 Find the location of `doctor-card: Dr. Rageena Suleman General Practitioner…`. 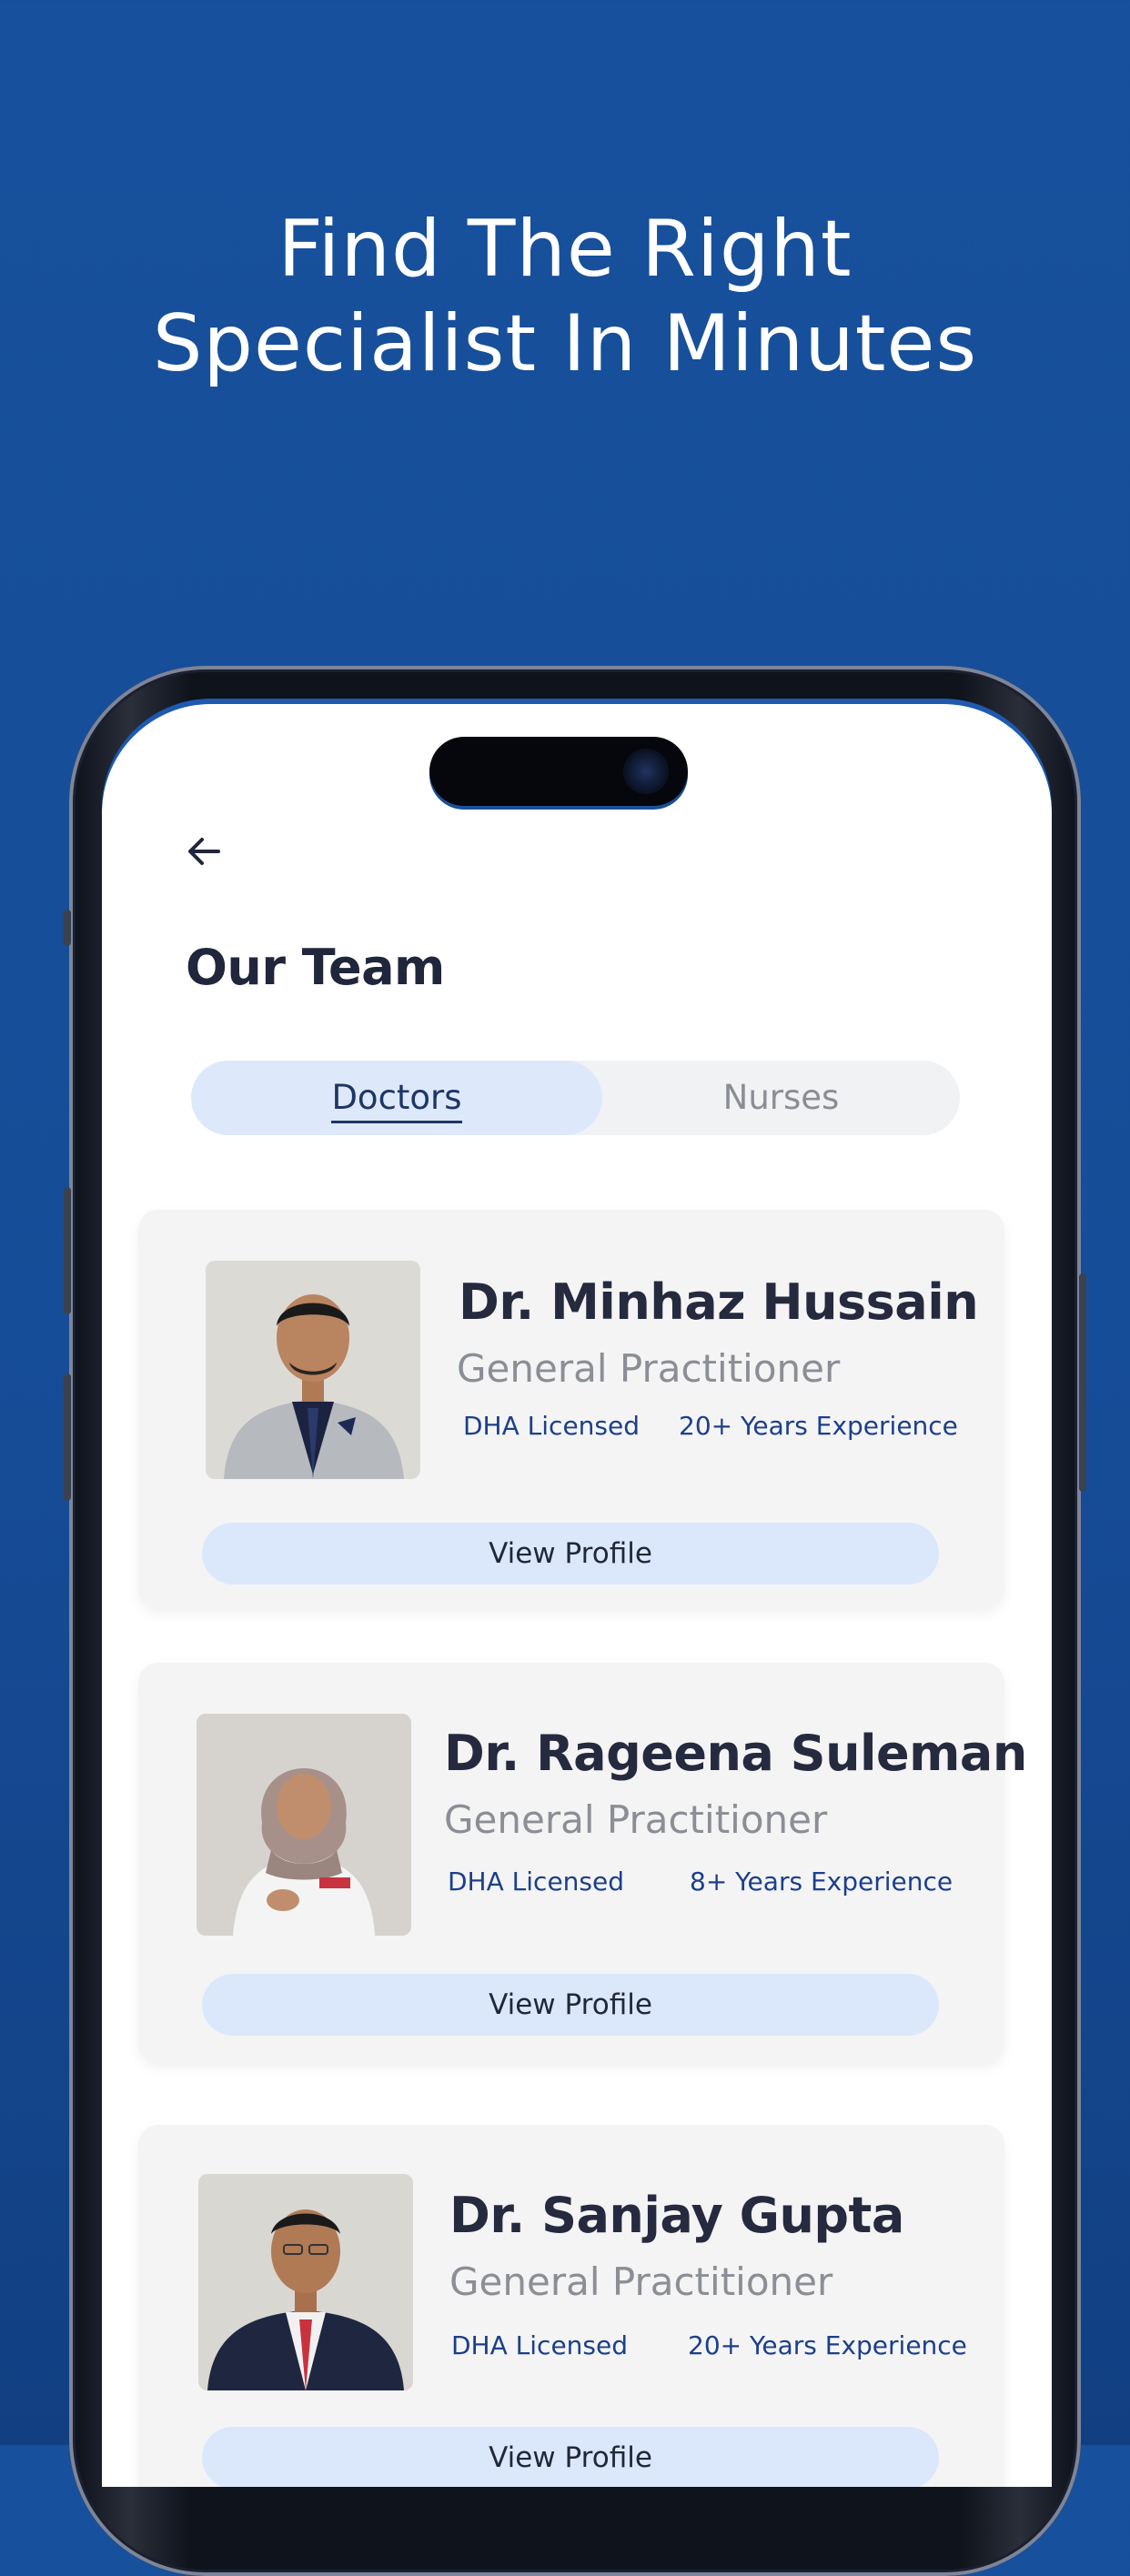

doctor-card: Dr. Rageena Suleman General Practitioner… is located at coordinates (583, 1863).